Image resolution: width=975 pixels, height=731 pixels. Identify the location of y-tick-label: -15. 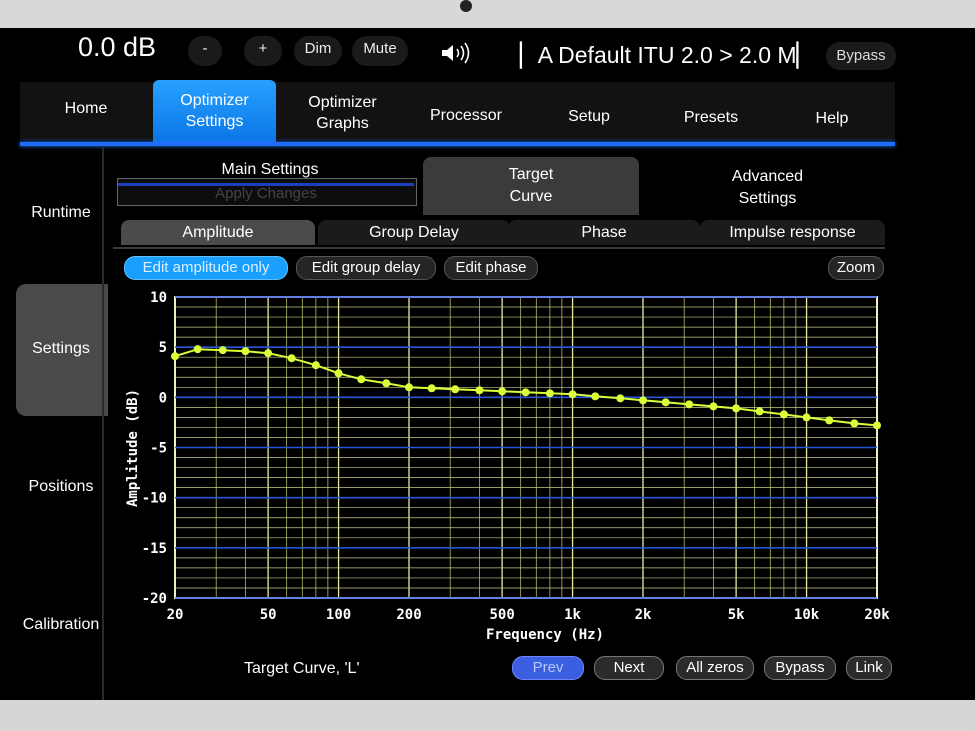
(154, 549).